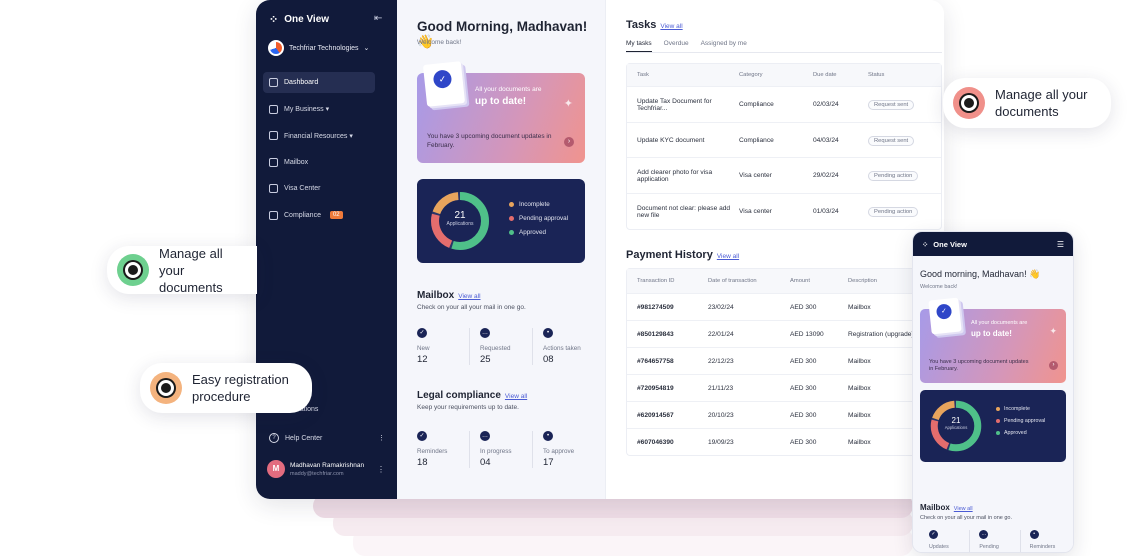 The width and height of the screenshot is (1136, 556). I want to click on hamburger-menu-icon: ☰, so click(1060, 244).